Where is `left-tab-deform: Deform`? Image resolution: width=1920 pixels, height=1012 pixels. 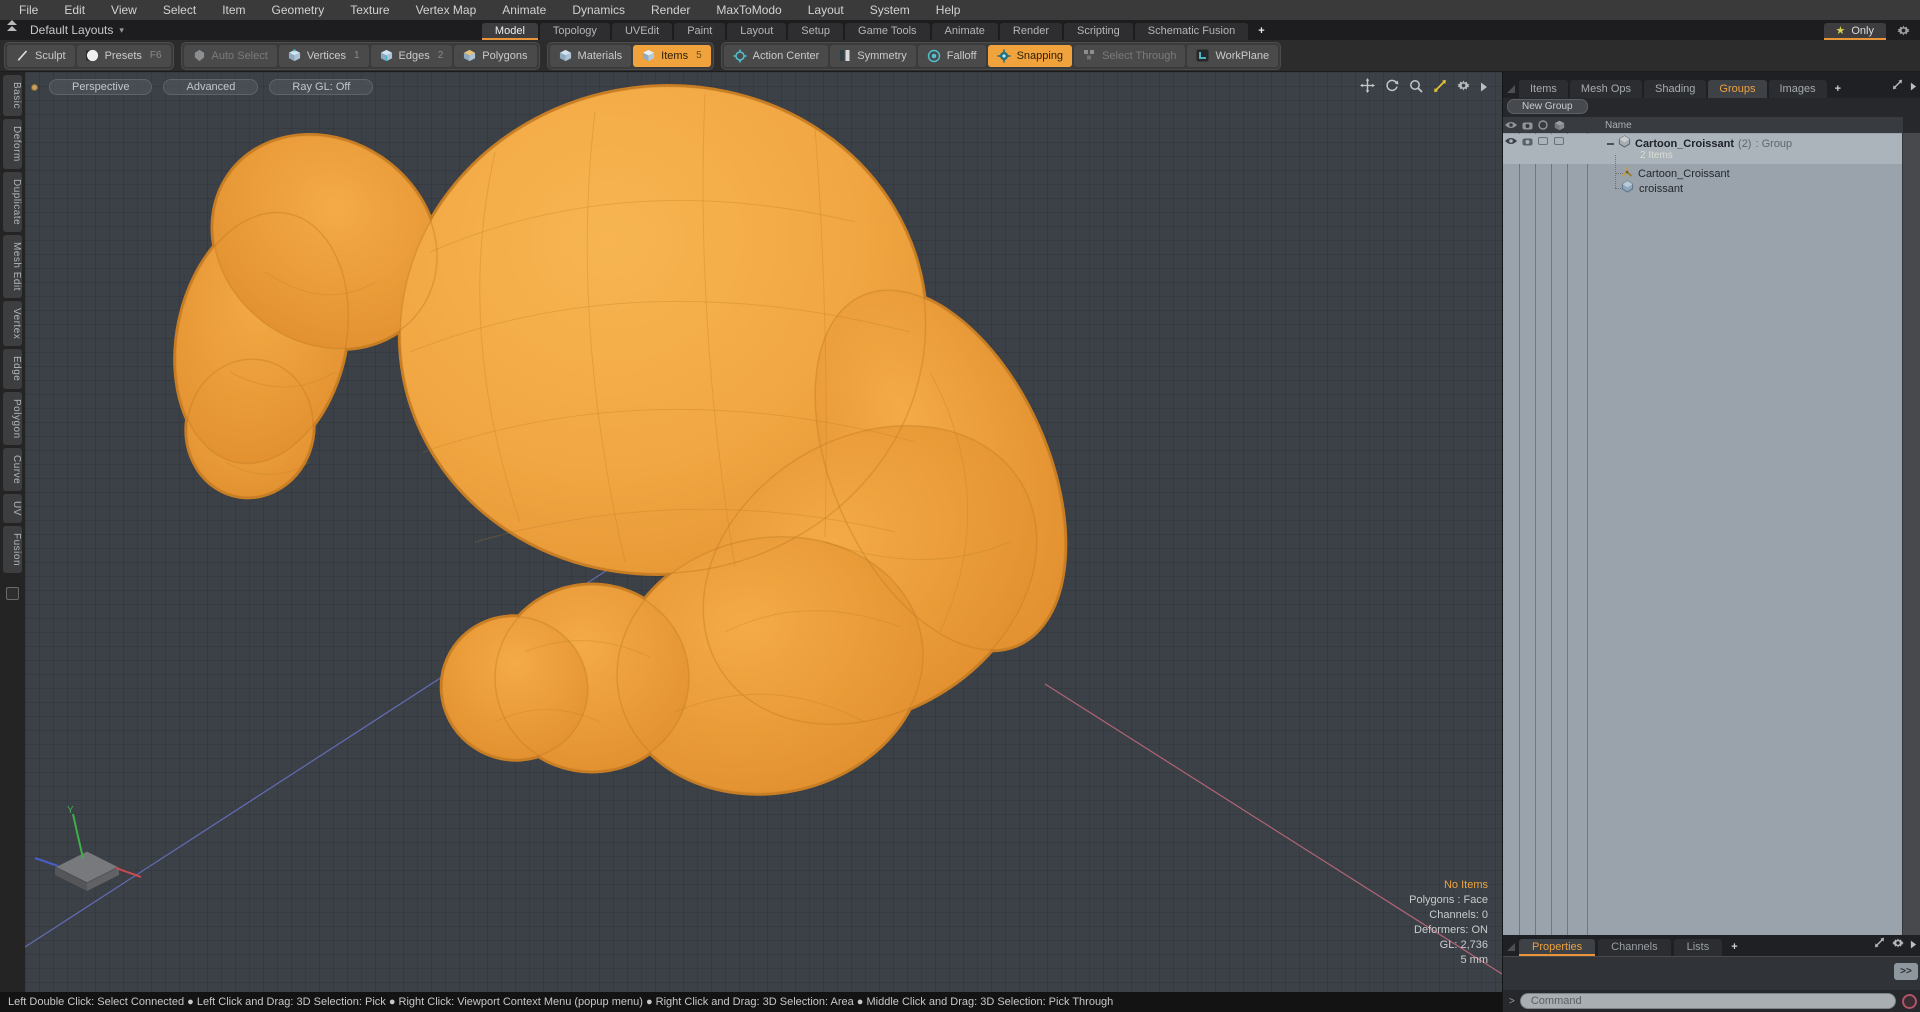 left-tab-deform: Deform is located at coordinates (12, 143).